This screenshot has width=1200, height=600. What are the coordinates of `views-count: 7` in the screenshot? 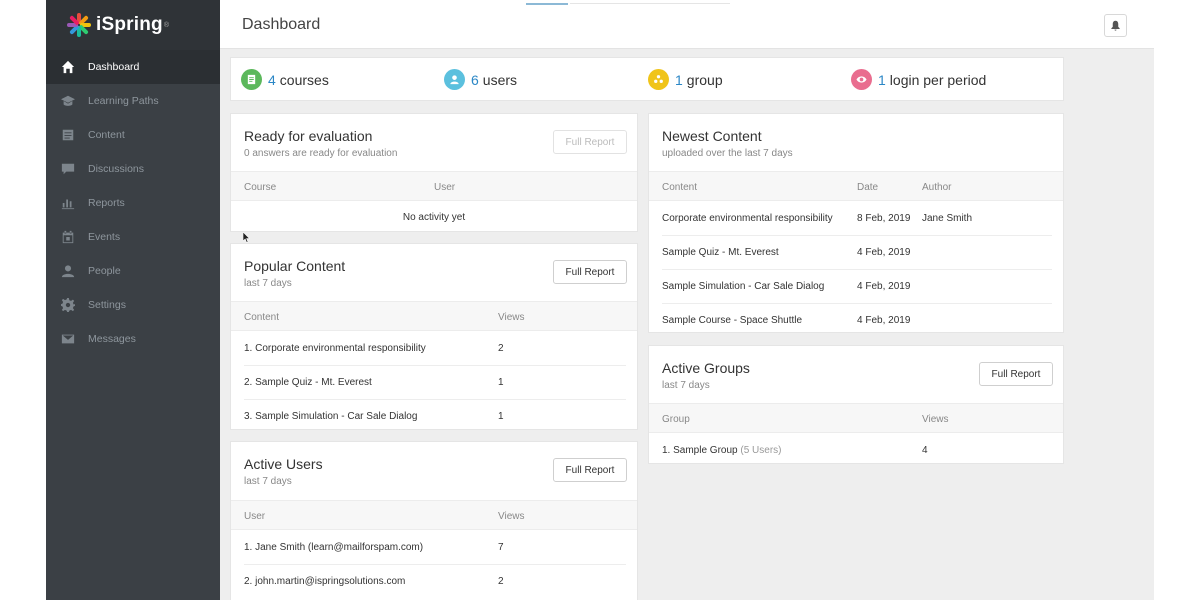 It's located at (501, 547).